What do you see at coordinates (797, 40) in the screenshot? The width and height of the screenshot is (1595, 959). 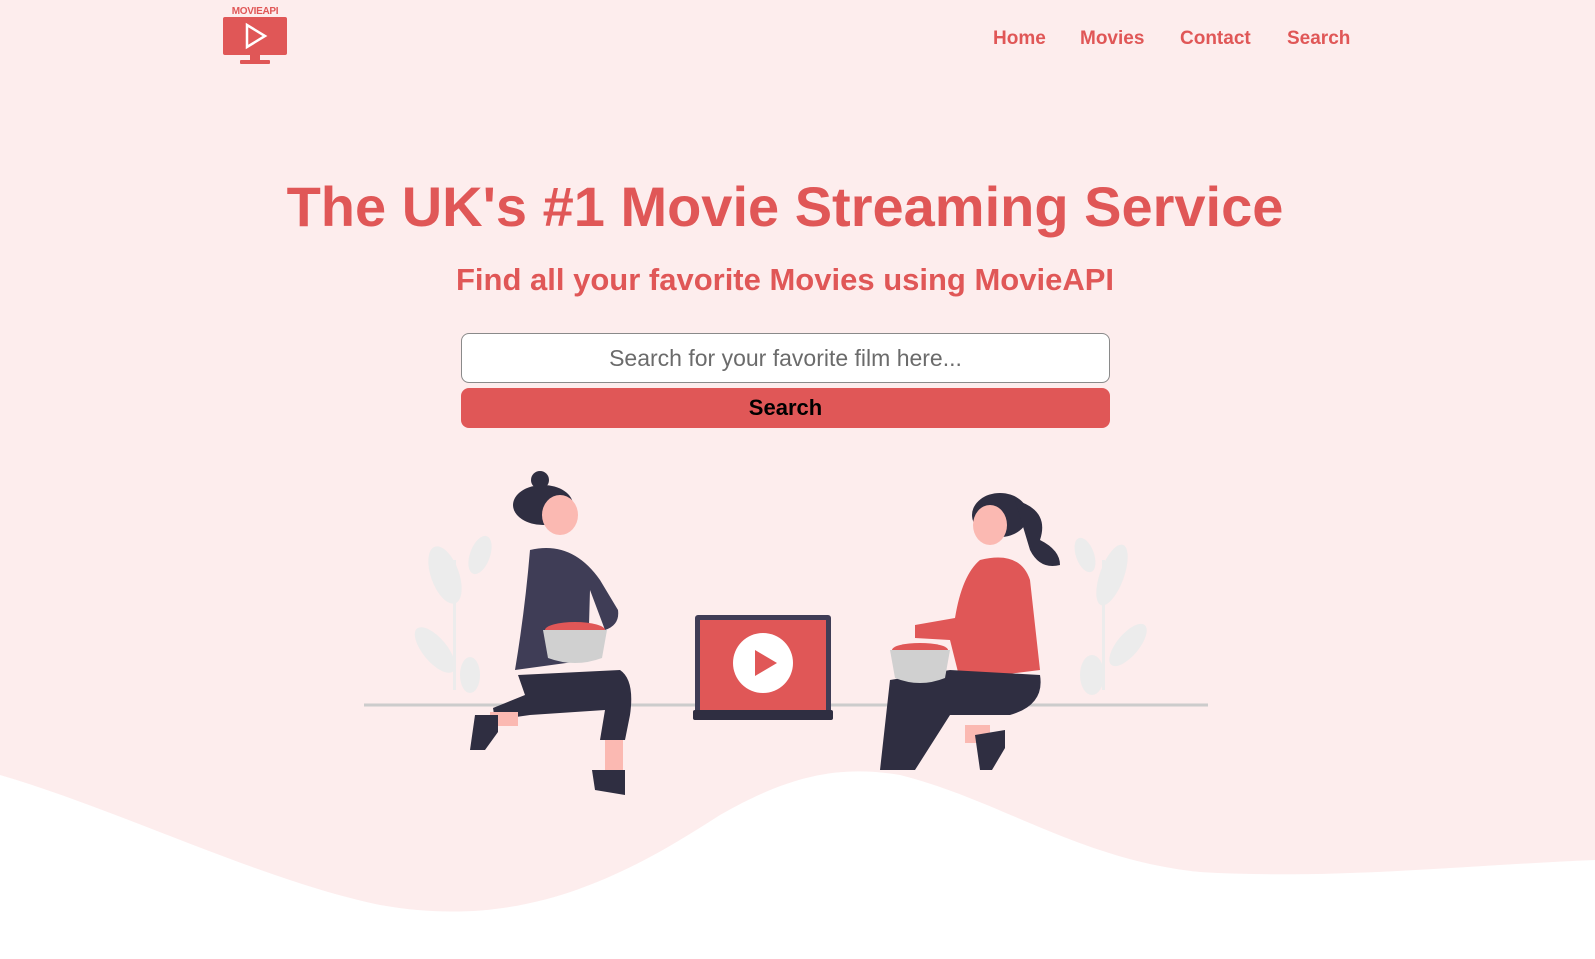 I see `main-nav: Home Movies Contact Search` at bounding box center [797, 40].